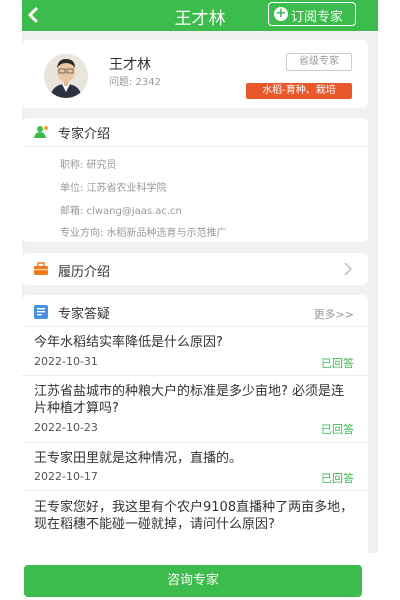 The width and height of the screenshot is (400, 600). I want to click on question-text: 今年水稻结实率降低是什么原因?, so click(128, 342).